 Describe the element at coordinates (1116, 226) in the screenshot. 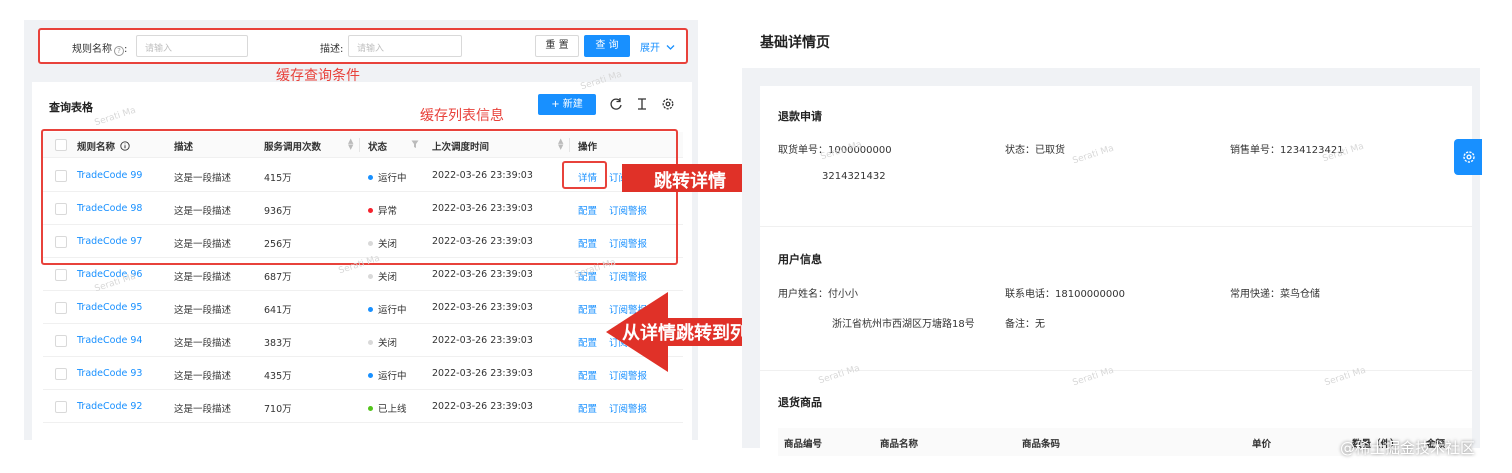

I see `section-divider` at that location.